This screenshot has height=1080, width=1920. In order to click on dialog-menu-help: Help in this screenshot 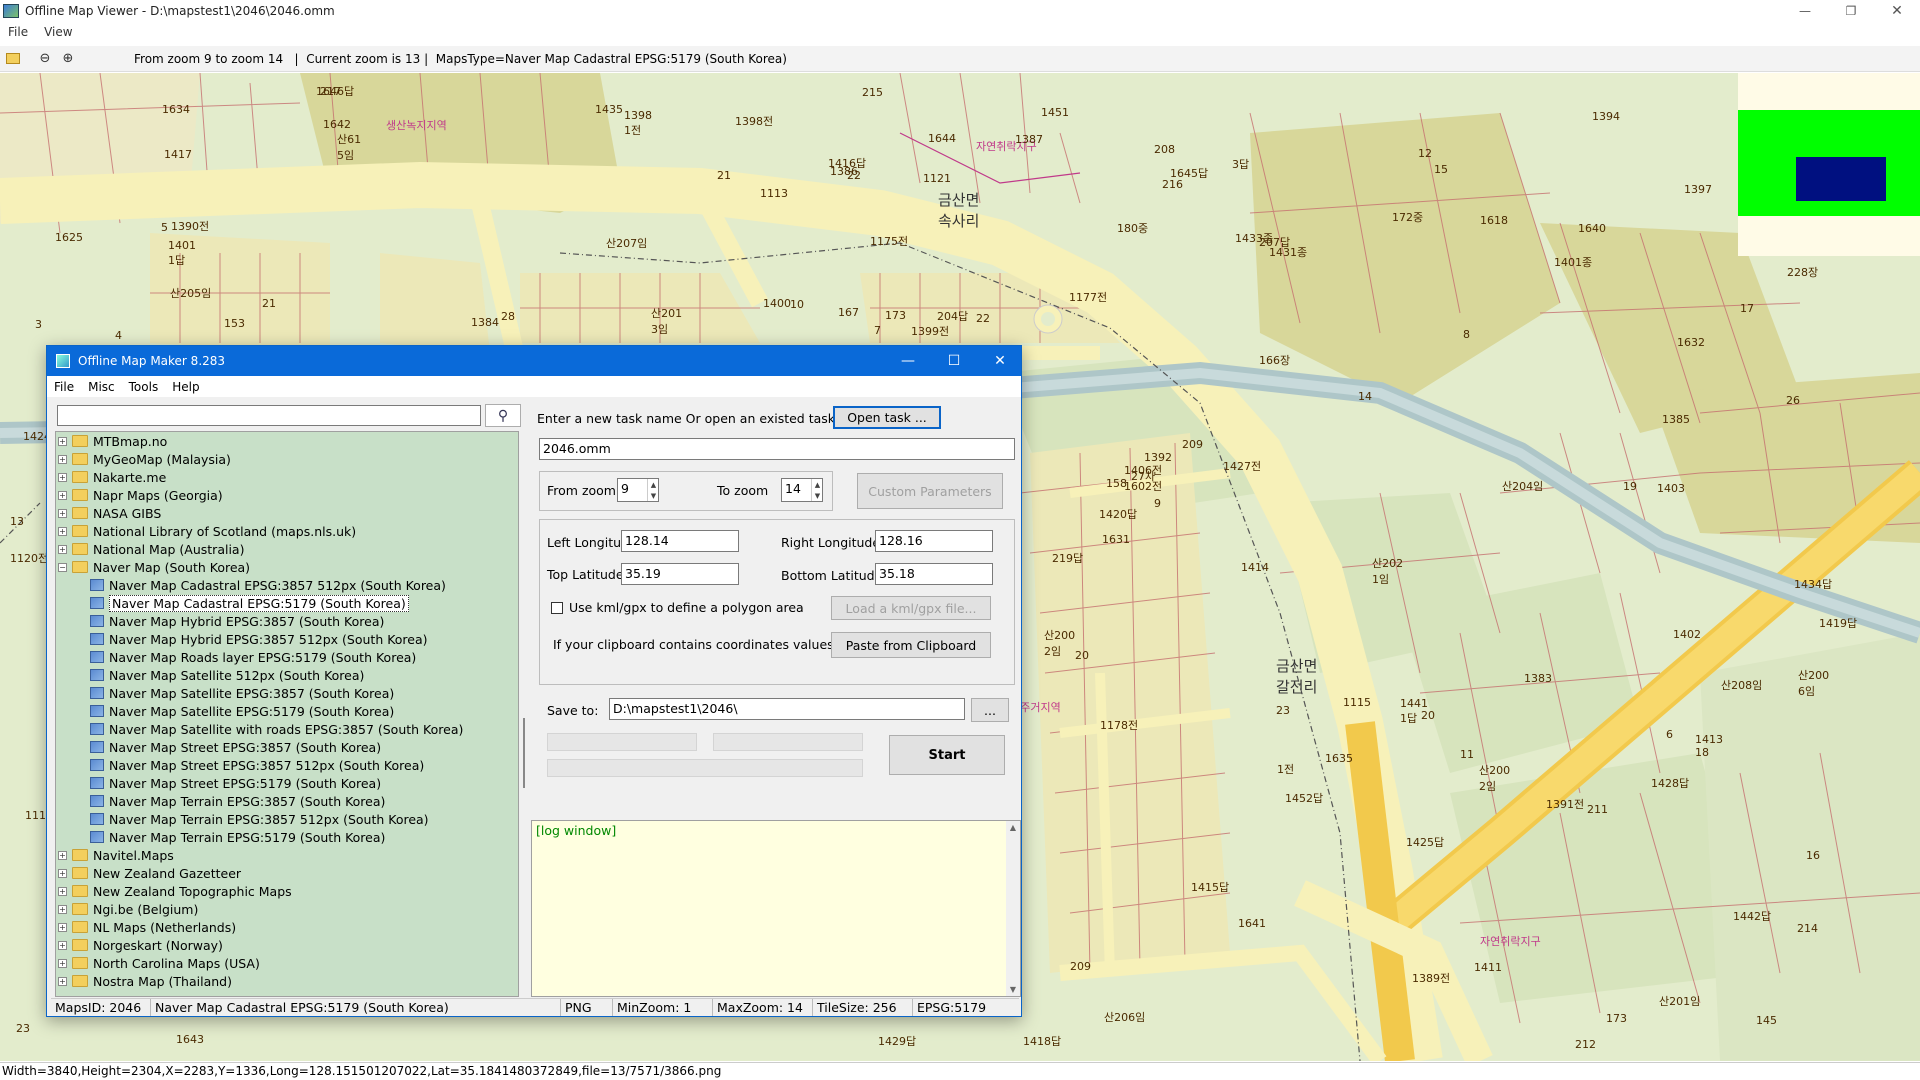, I will do `click(185, 387)`.